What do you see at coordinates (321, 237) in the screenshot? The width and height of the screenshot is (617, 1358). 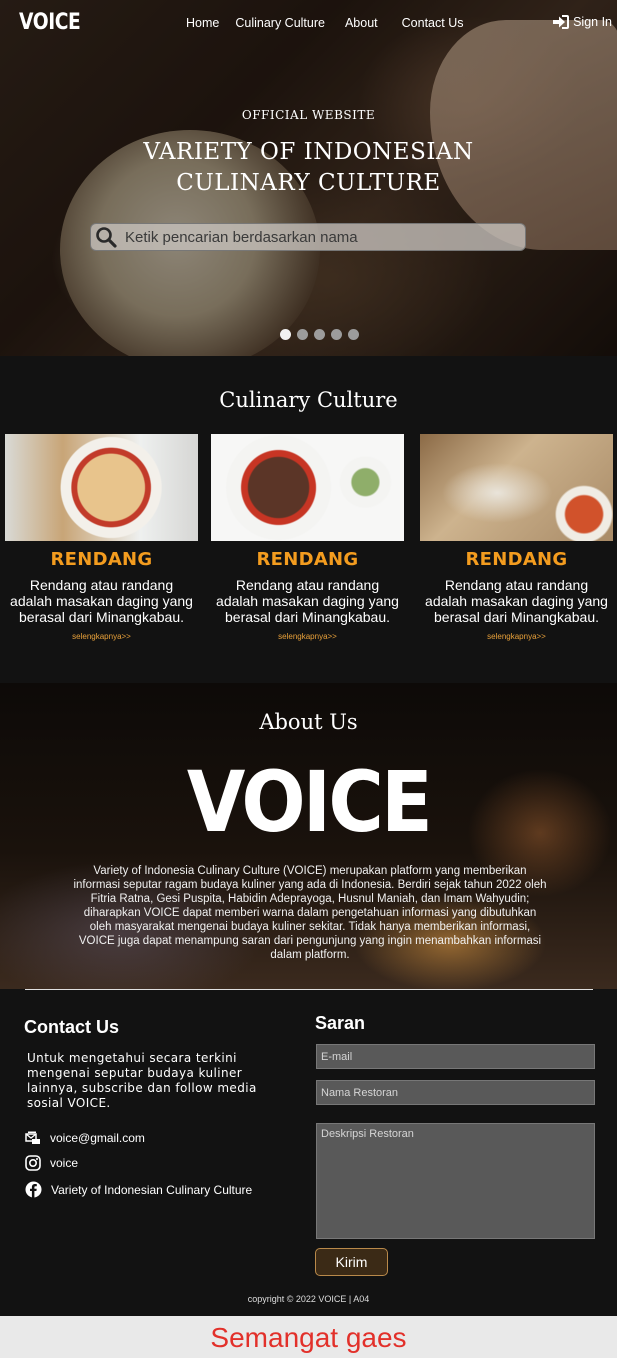 I see `search-input` at bounding box center [321, 237].